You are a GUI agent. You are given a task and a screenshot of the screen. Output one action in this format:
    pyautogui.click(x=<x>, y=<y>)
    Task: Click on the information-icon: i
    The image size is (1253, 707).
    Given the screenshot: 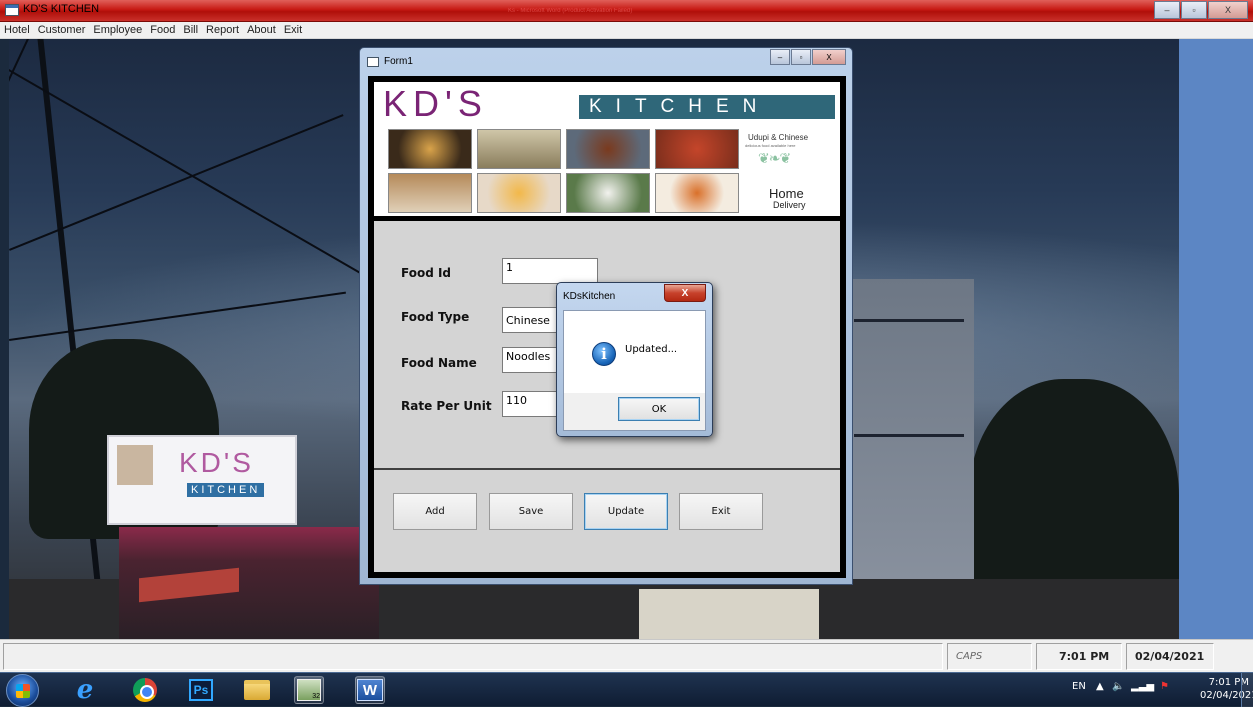 What is the action you would take?
    pyautogui.click(x=604, y=354)
    